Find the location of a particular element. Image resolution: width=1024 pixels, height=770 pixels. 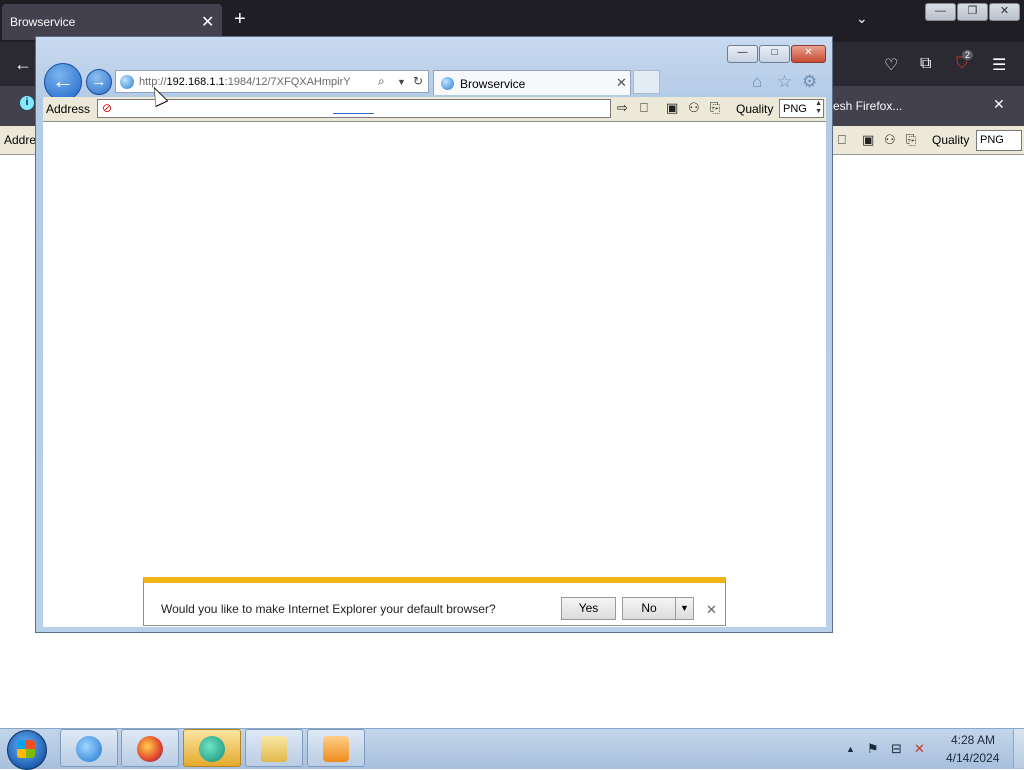

firefox-back-icon: ← is located at coordinates (23, 64).